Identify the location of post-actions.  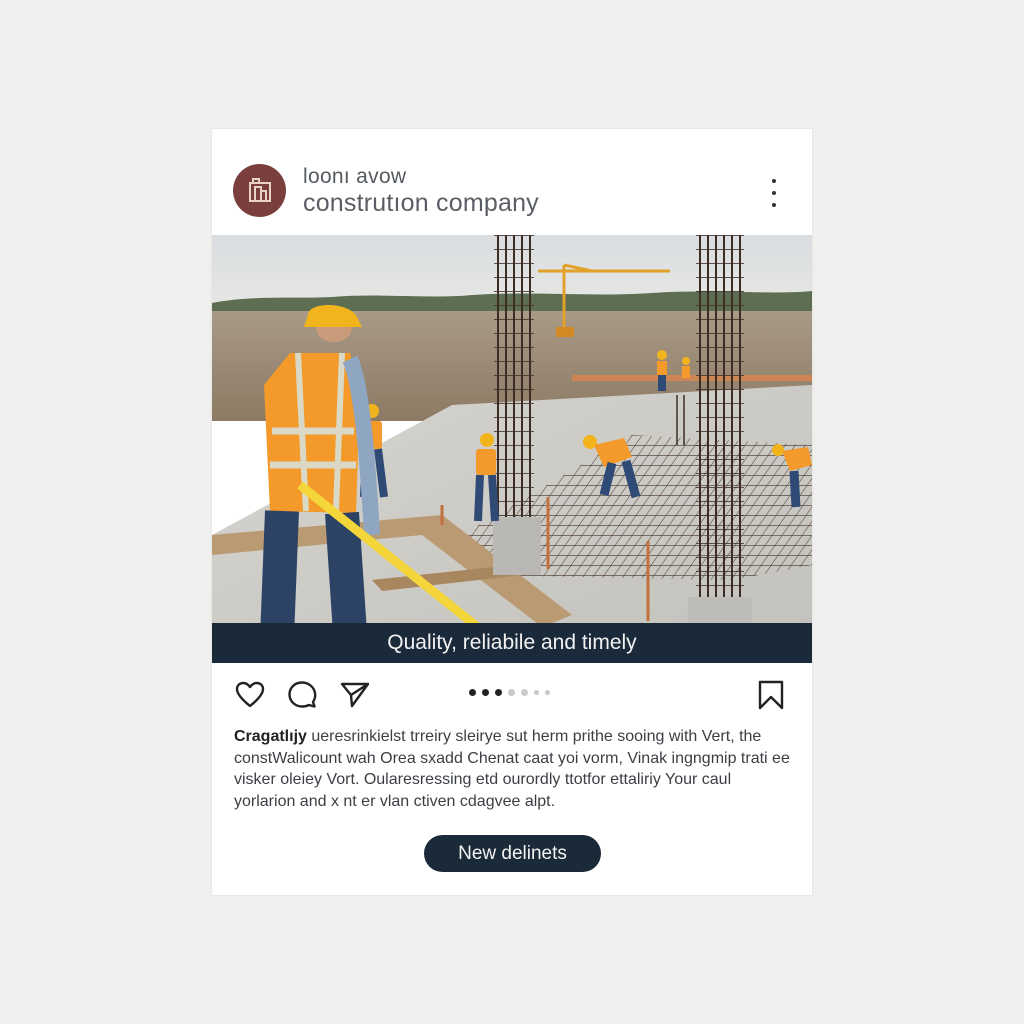
(512, 694).